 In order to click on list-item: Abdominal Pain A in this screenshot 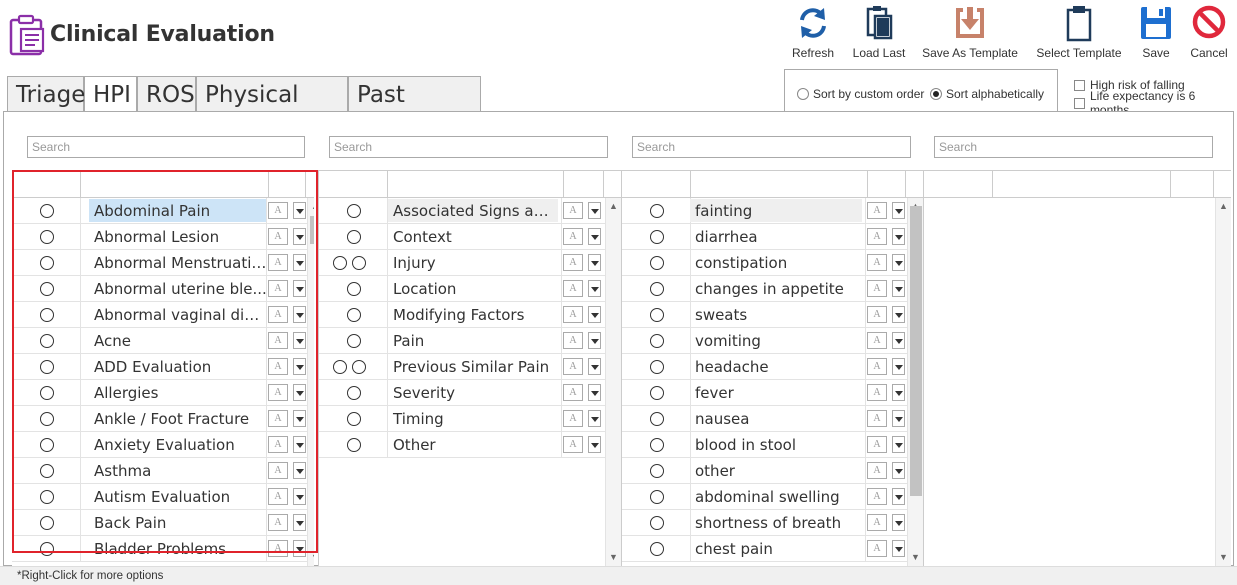, I will do `click(159, 211)`.